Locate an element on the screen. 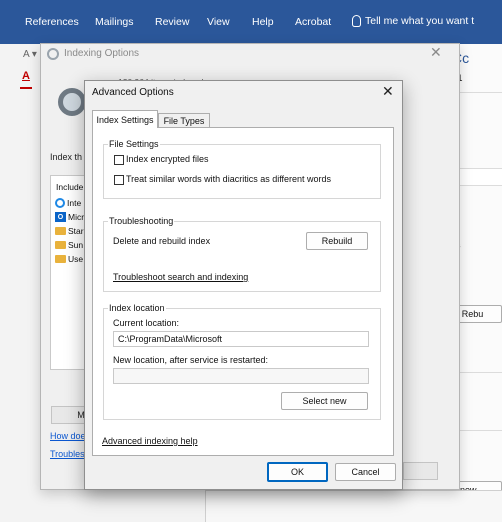 The image size is (502, 522). list-item: O Micr is located at coordinates (69, 217).